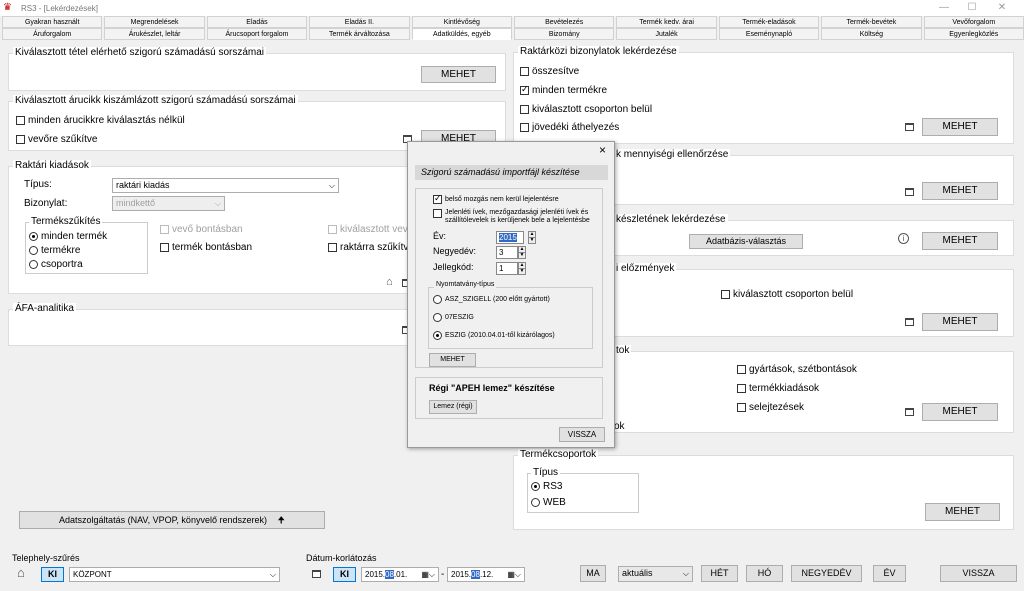  Describe the element at coordinates (206, 247) in the screenshot. I see `checkbox-product-breakdown: termék bontásban` at that location.